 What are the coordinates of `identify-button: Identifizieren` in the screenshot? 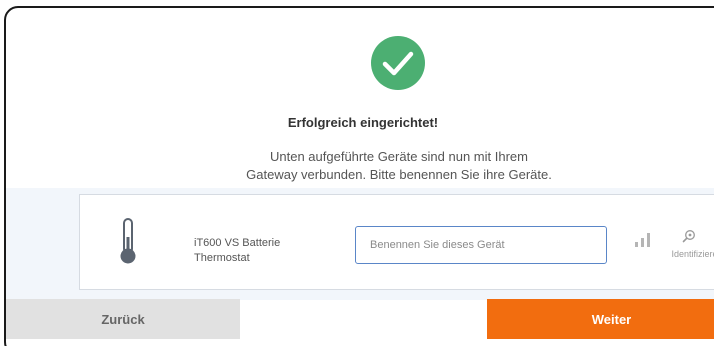 It's located at (688, 249).